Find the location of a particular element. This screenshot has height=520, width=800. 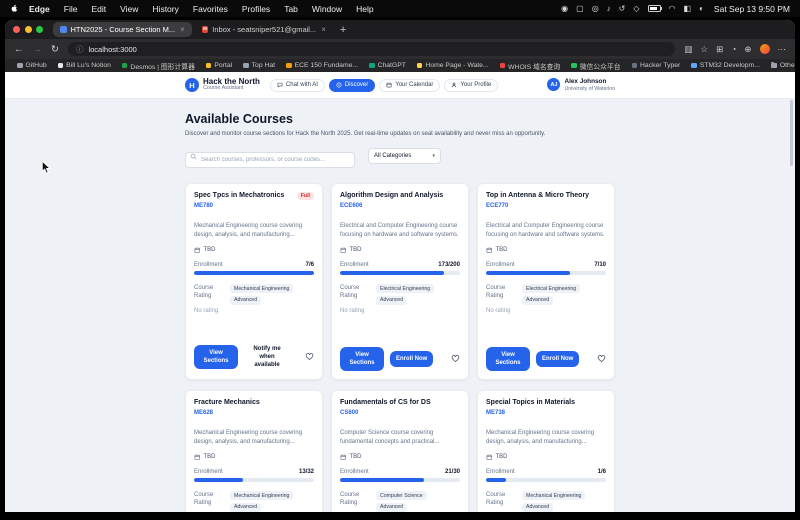

category-select: All Categories ▾ is located at coordinates (404, 156).